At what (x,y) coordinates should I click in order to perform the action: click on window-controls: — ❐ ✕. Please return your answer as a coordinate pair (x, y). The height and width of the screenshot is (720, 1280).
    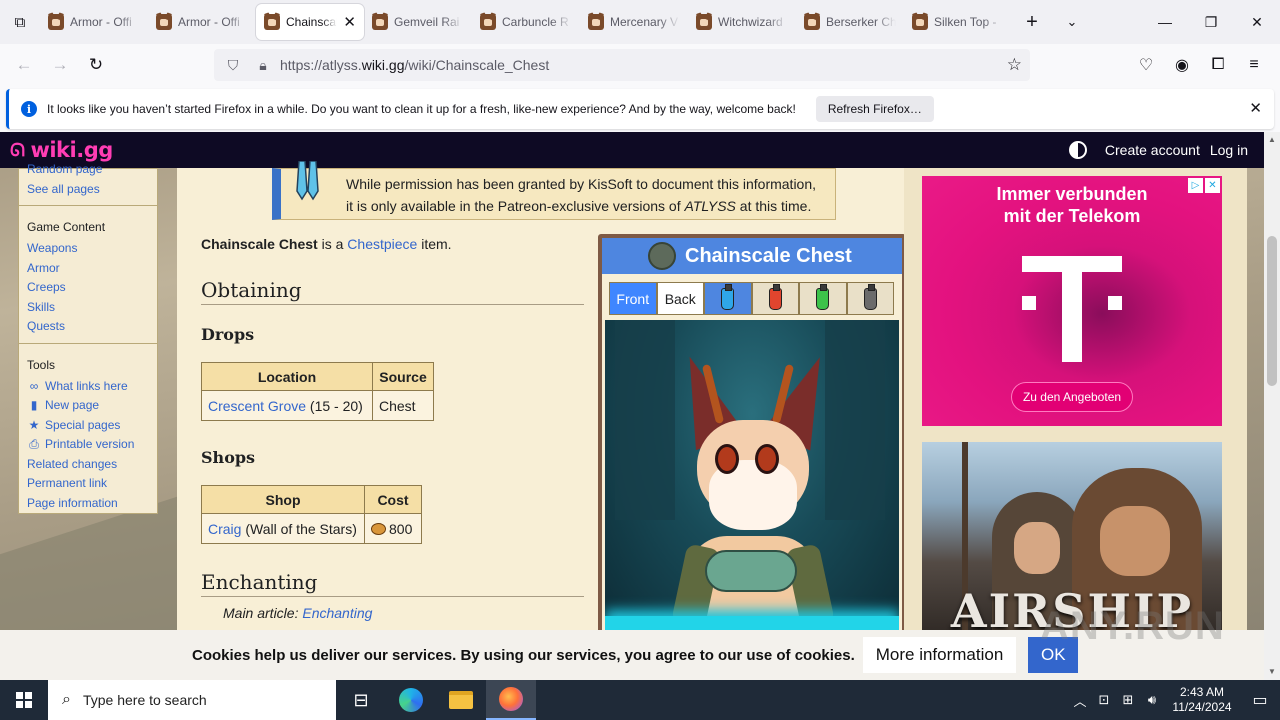
    Looking at the image, I should click on (1211, 22).